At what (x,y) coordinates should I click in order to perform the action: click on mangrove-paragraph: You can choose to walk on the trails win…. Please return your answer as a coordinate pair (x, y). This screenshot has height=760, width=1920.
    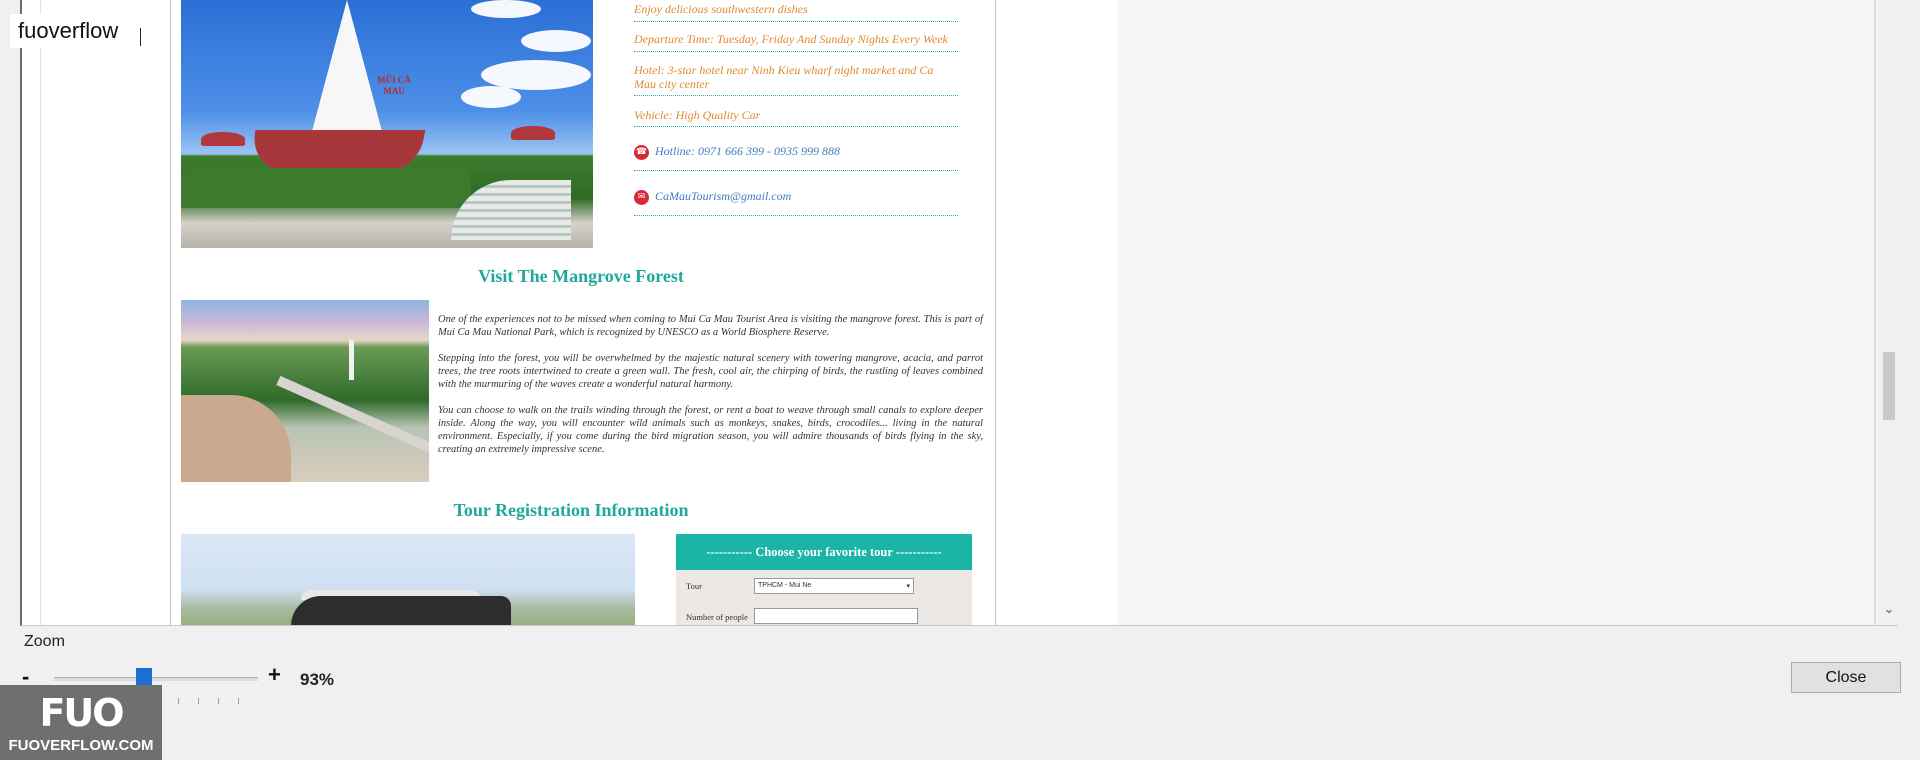
    Looking at the image, I should click on (710, 430).